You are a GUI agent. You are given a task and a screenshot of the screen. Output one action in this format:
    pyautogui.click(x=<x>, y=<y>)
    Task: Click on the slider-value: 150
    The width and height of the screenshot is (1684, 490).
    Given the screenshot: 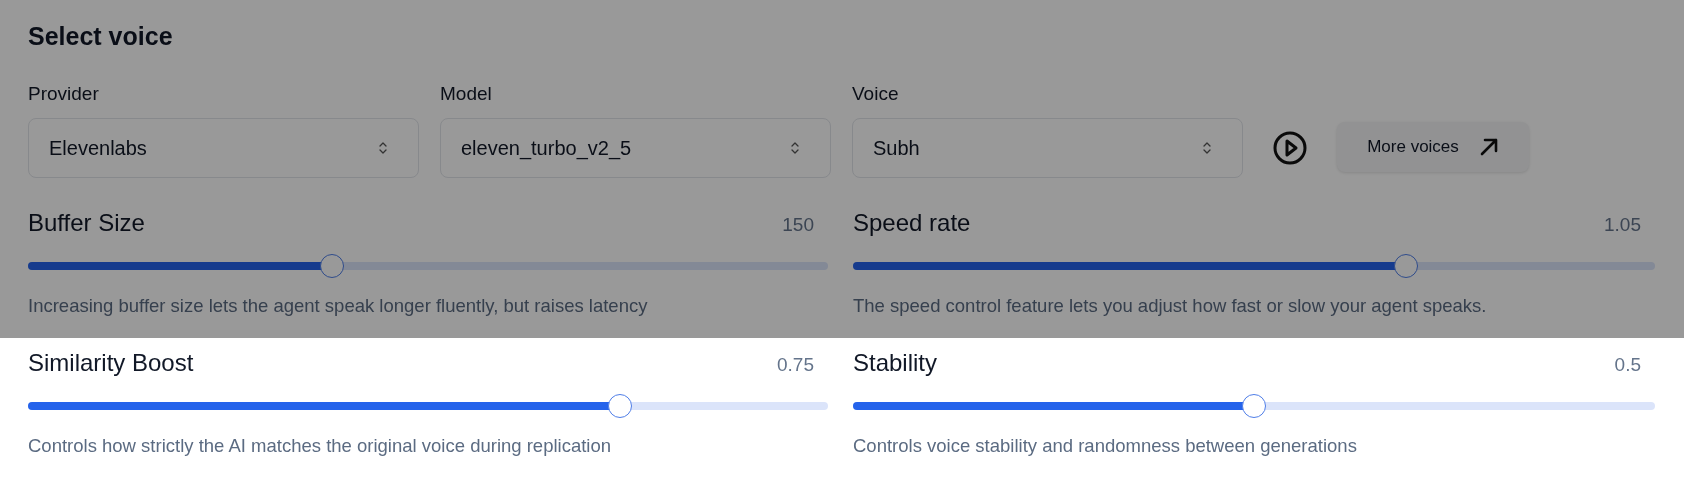 What is the action you would take?
    pyautogui.click(x=798, y=225)
    